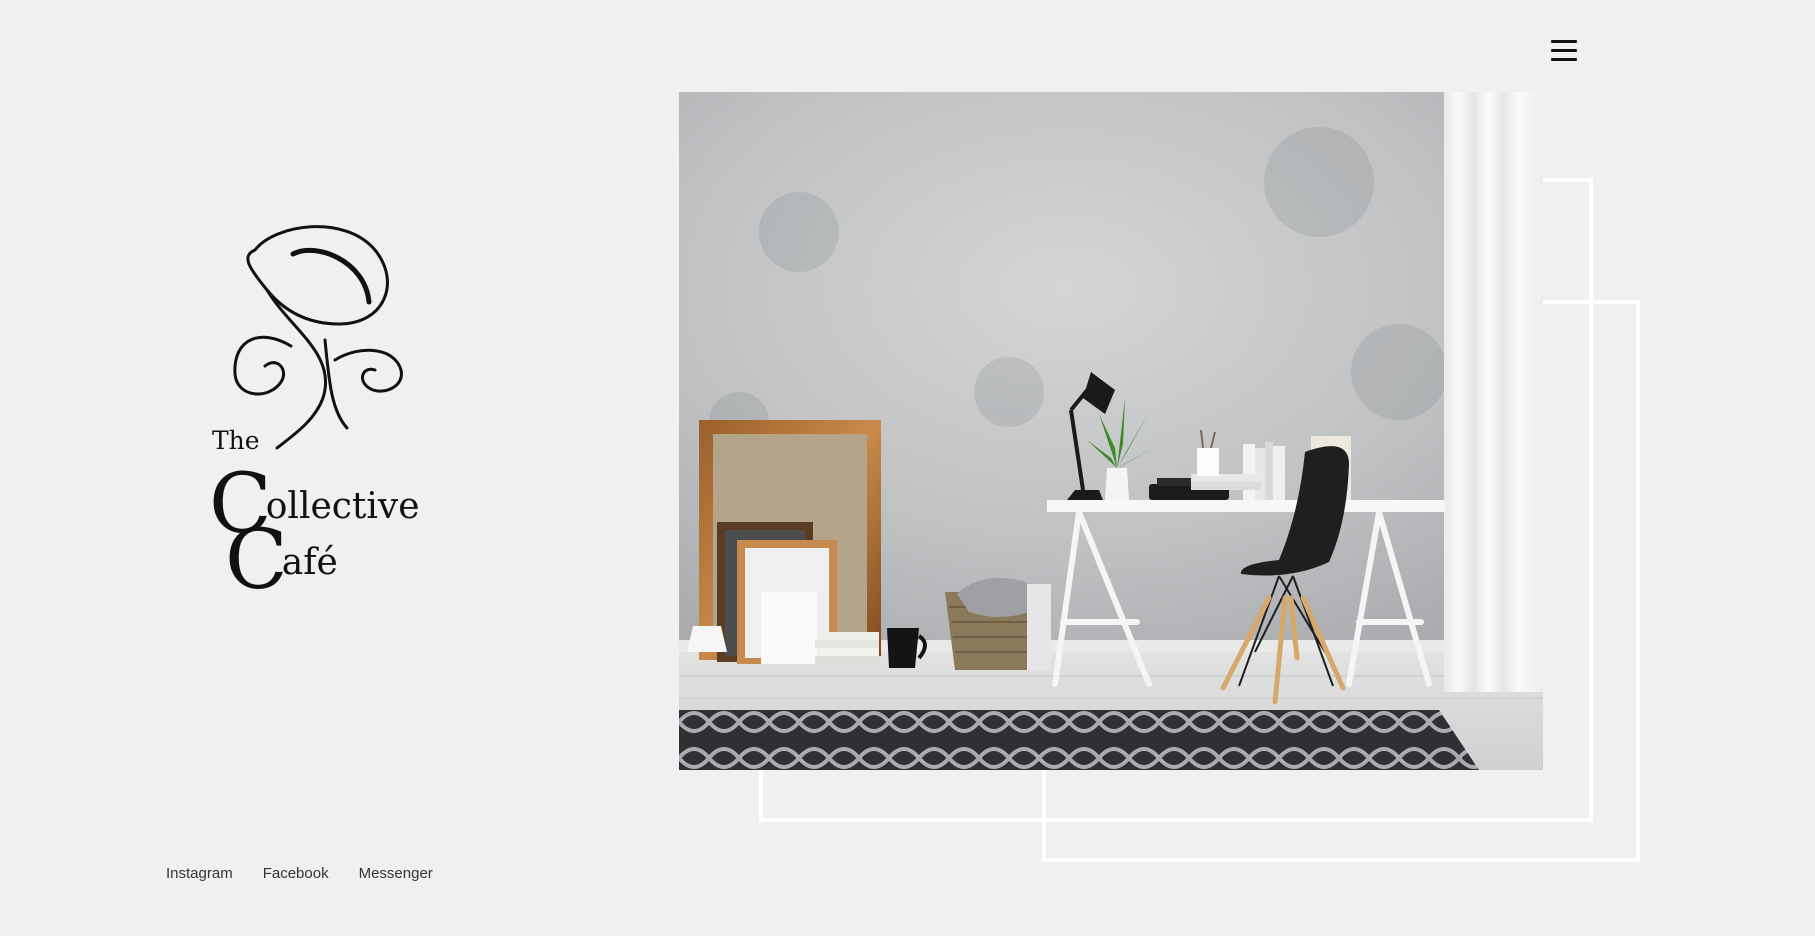 The width and height of the screenshot is (1815, 936). Describe the element at coordinates (396, 873) in the screenshot. I see `messenger-link: Messenger` at that location.